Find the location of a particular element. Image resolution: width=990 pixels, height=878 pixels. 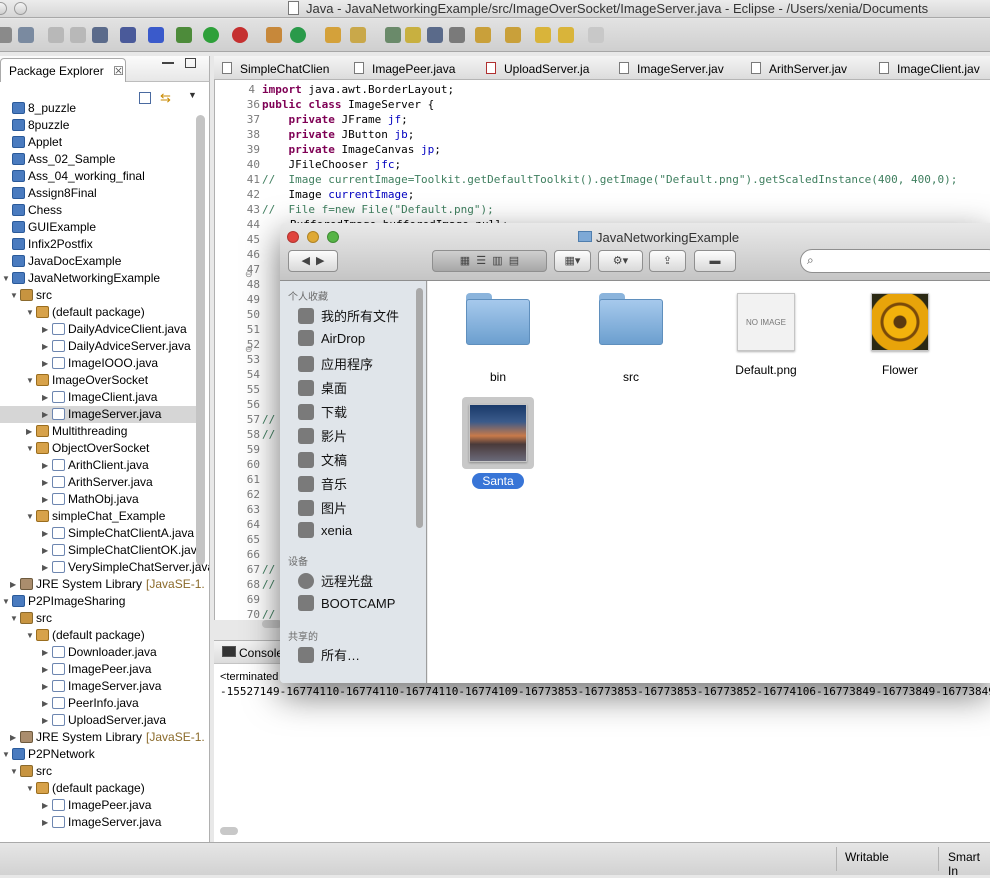

sidebar-item-device: BOOTCAMP is located at coordinates (346, 603).